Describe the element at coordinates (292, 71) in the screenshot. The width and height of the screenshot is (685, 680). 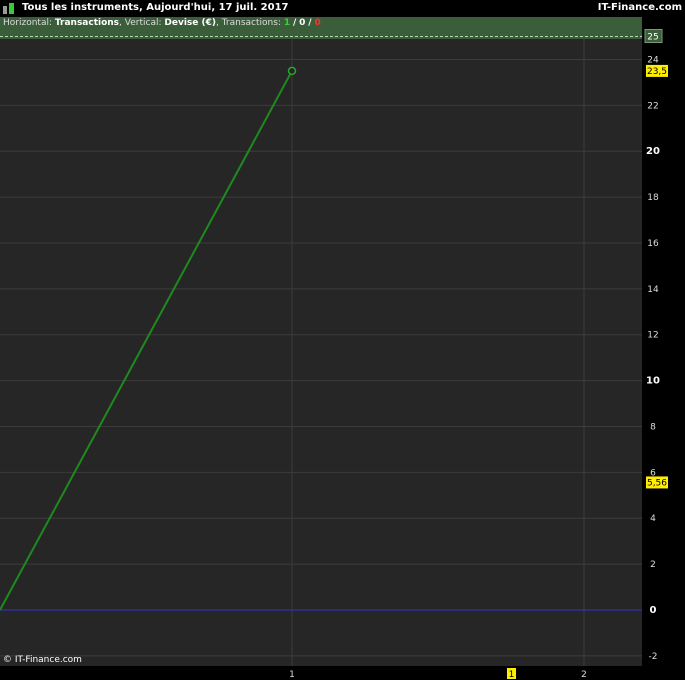
I see `data-point` at that location.